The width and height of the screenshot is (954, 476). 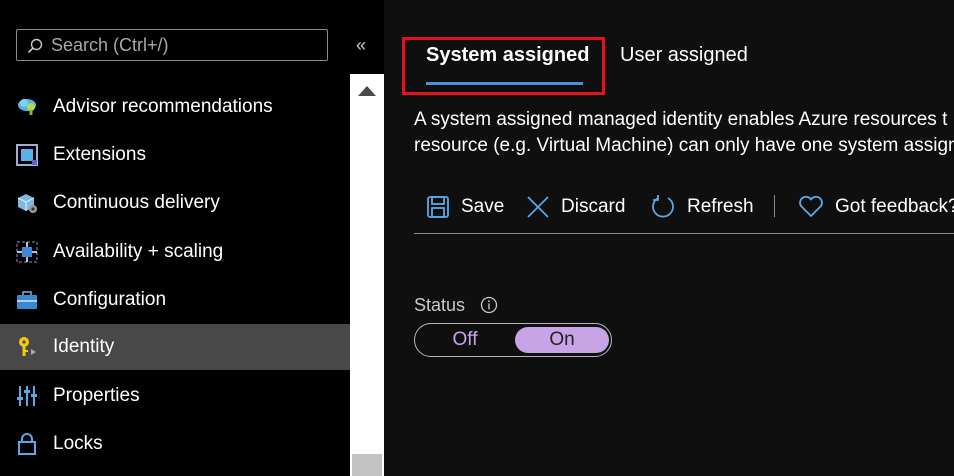 I want to click on sidebar-item-continuous-delivery: Continuous delivery, so click(x=175, y=203).